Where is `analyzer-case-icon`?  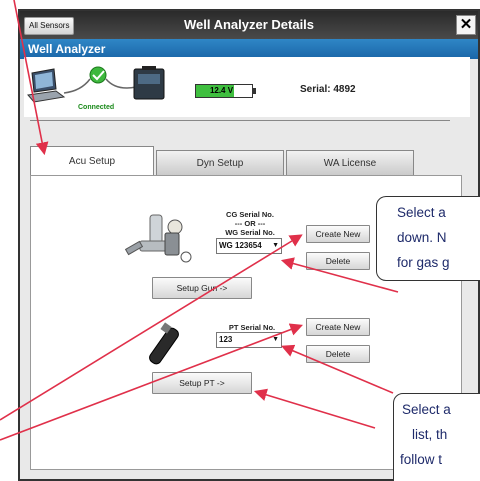 analyzer-case-icon is located at coordinates (149, 83).